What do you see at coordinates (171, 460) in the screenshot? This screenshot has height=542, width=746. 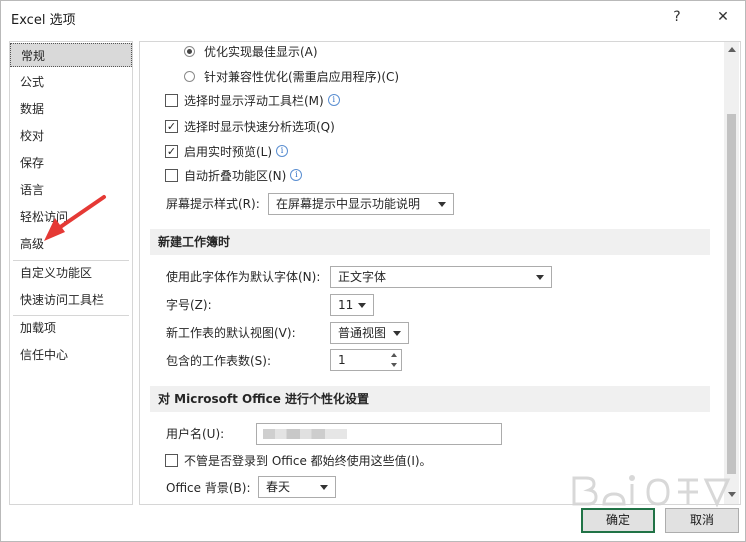 I see `checkbox-always-use` at bounding box center [171, 460].